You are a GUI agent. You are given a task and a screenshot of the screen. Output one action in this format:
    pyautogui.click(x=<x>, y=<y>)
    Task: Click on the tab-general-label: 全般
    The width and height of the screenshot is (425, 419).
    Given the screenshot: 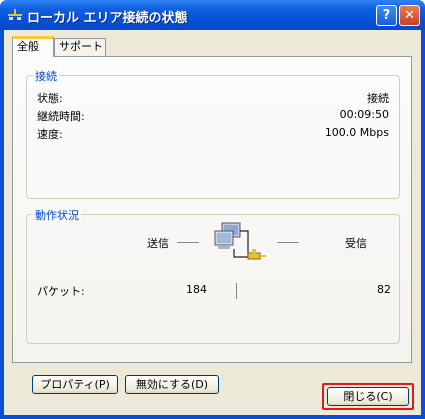 What is the action you would take?
    pyautogui.click(x=28, y=46)
    